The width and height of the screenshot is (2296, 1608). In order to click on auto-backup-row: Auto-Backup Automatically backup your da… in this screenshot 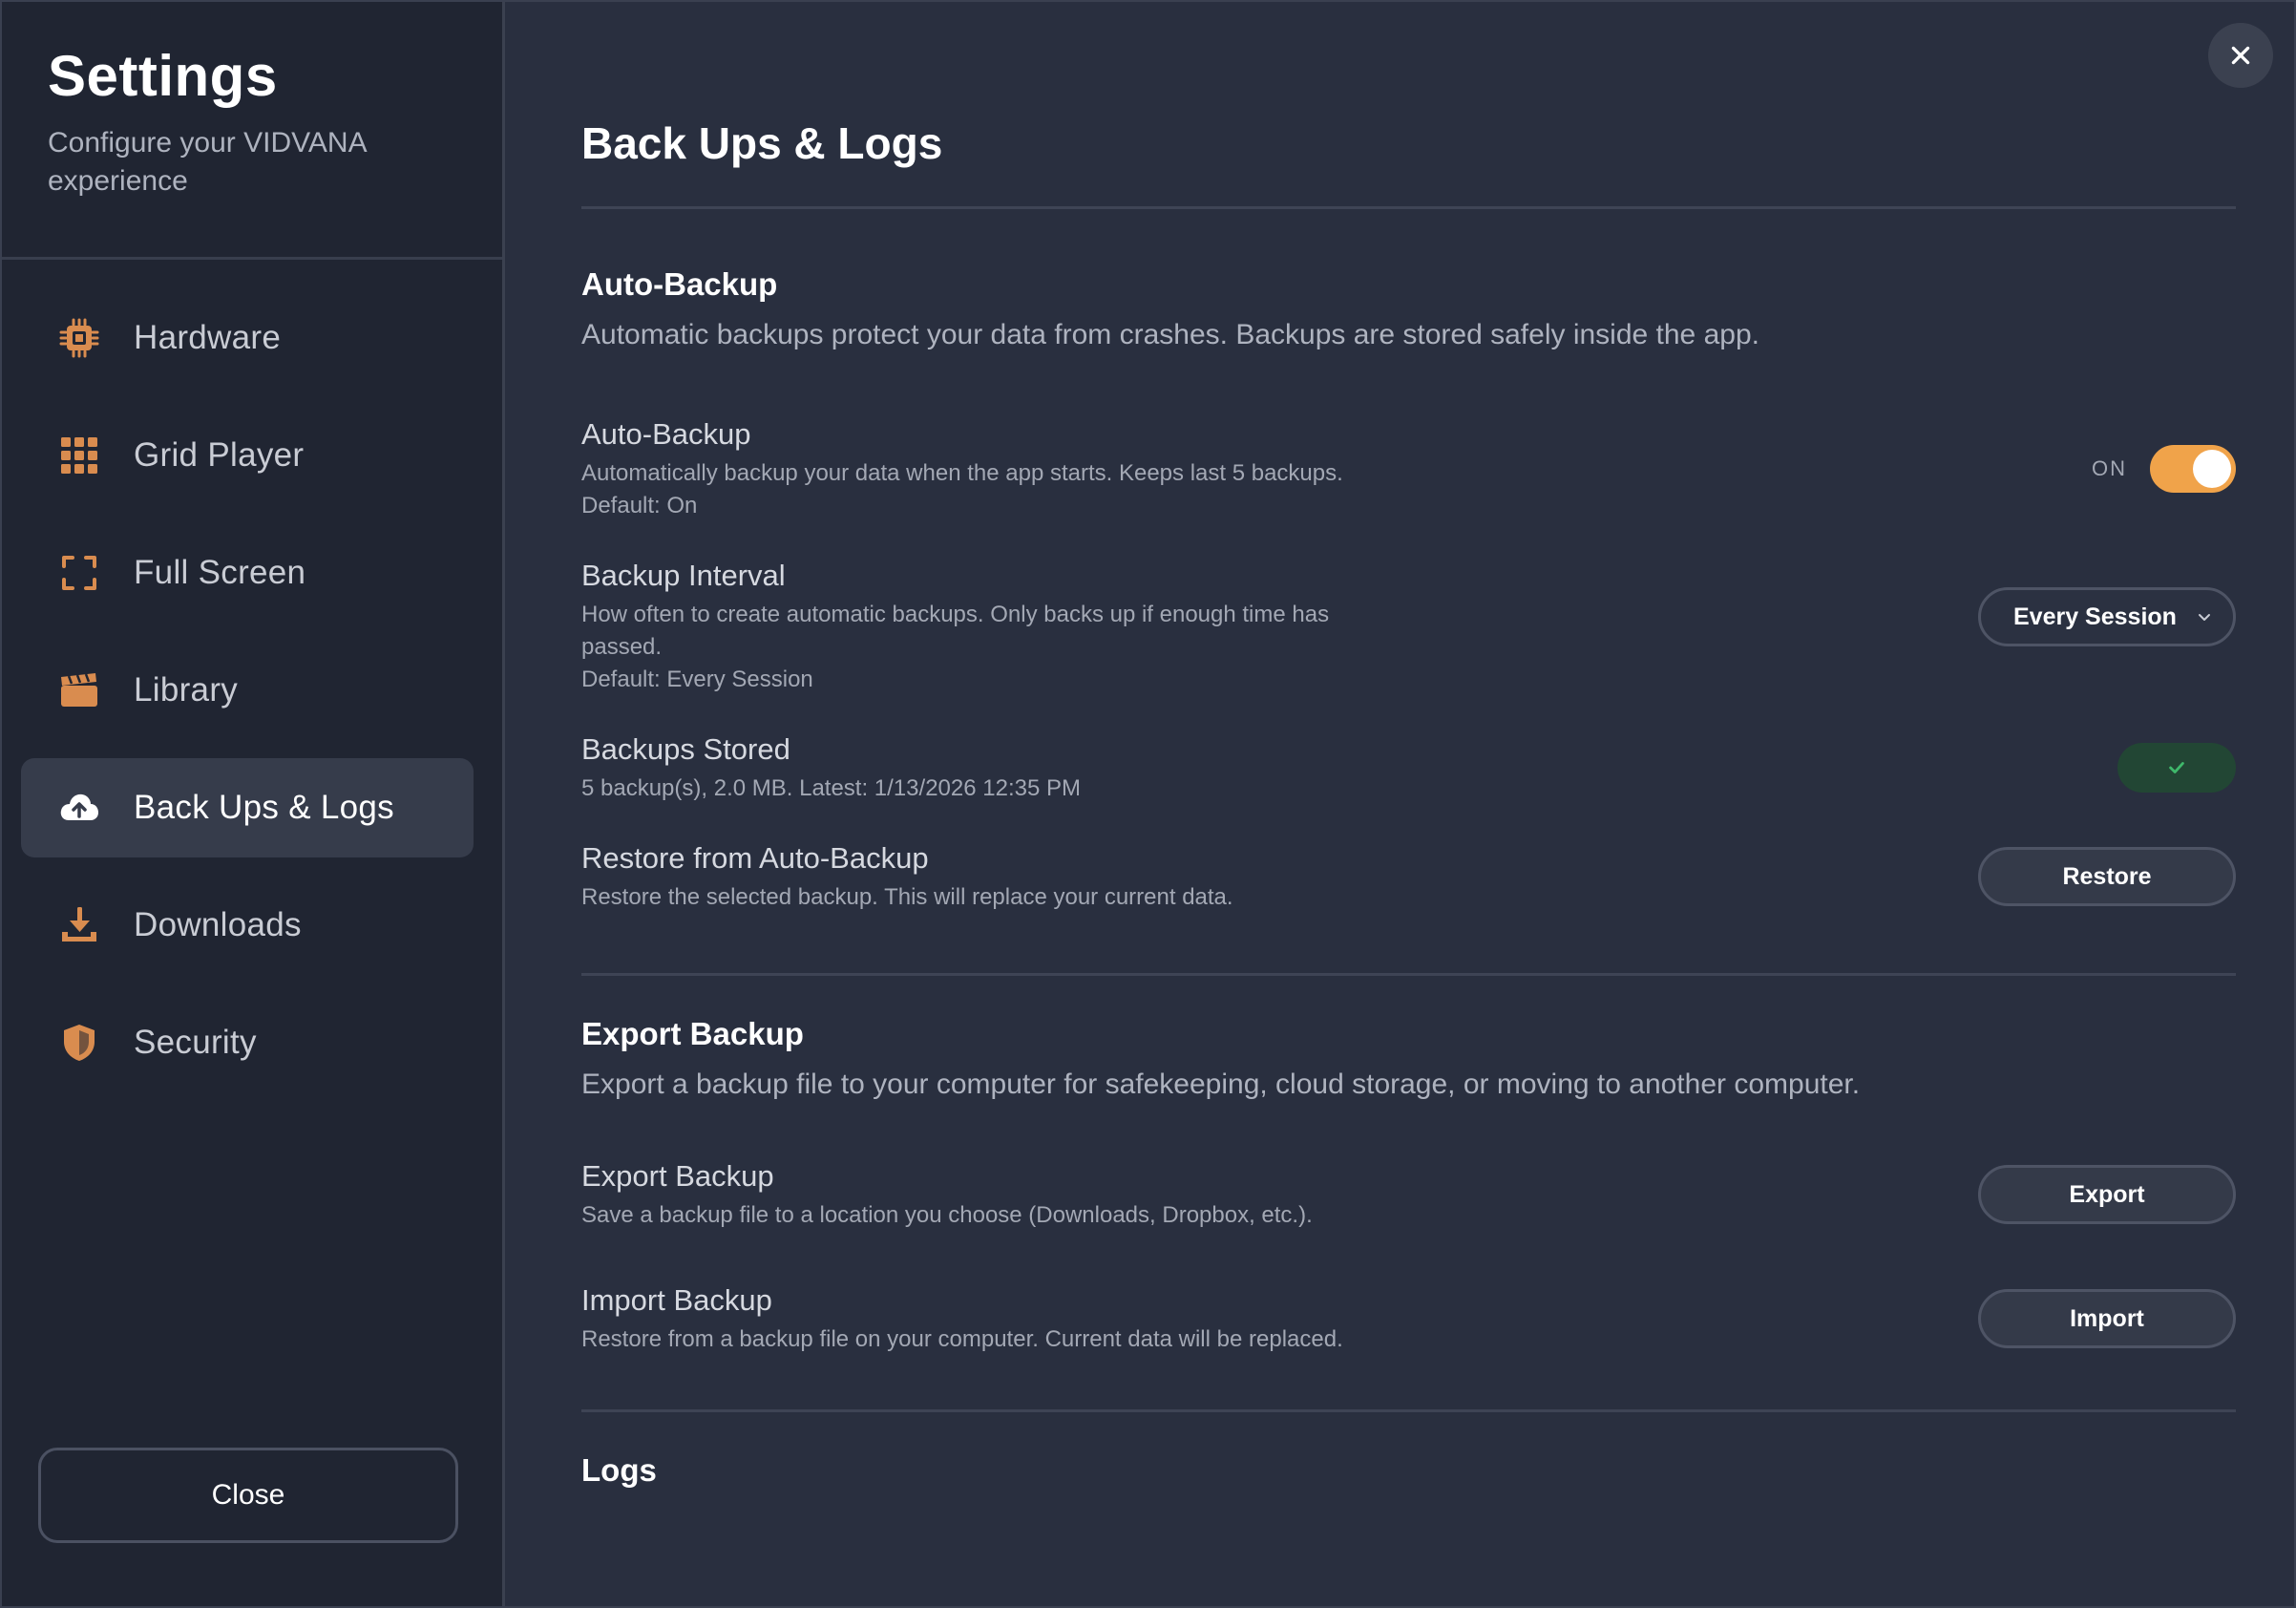, I will do `click(1408, 468)`.